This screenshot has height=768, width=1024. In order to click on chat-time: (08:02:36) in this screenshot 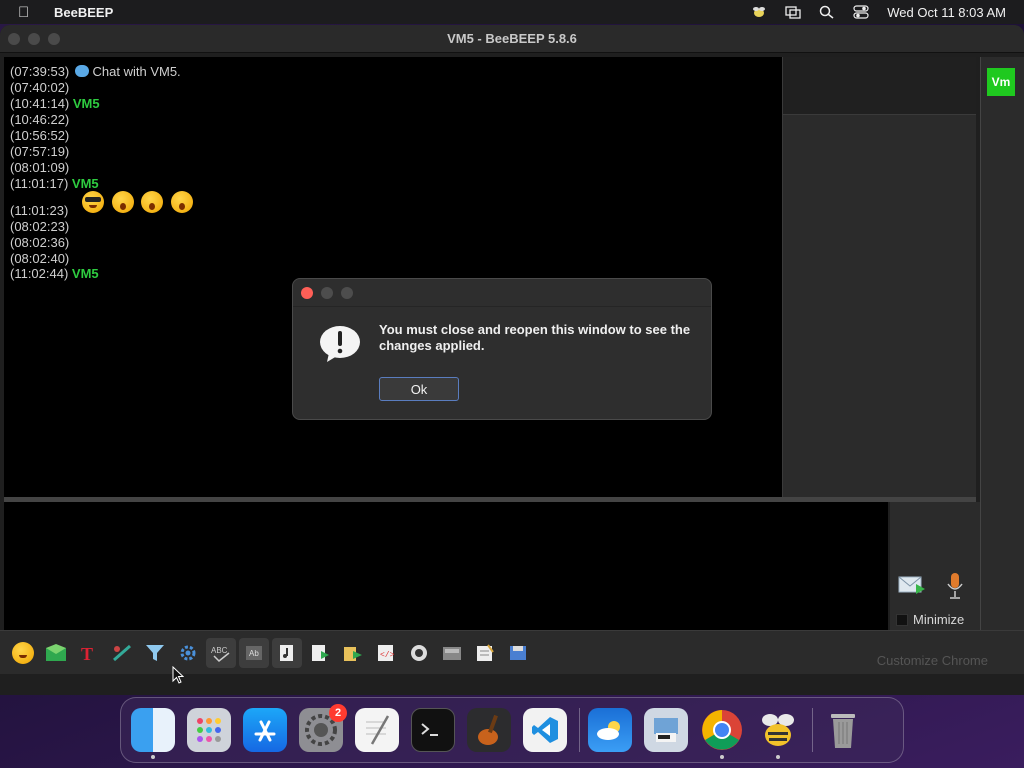, I will do `click(40, 242)`.